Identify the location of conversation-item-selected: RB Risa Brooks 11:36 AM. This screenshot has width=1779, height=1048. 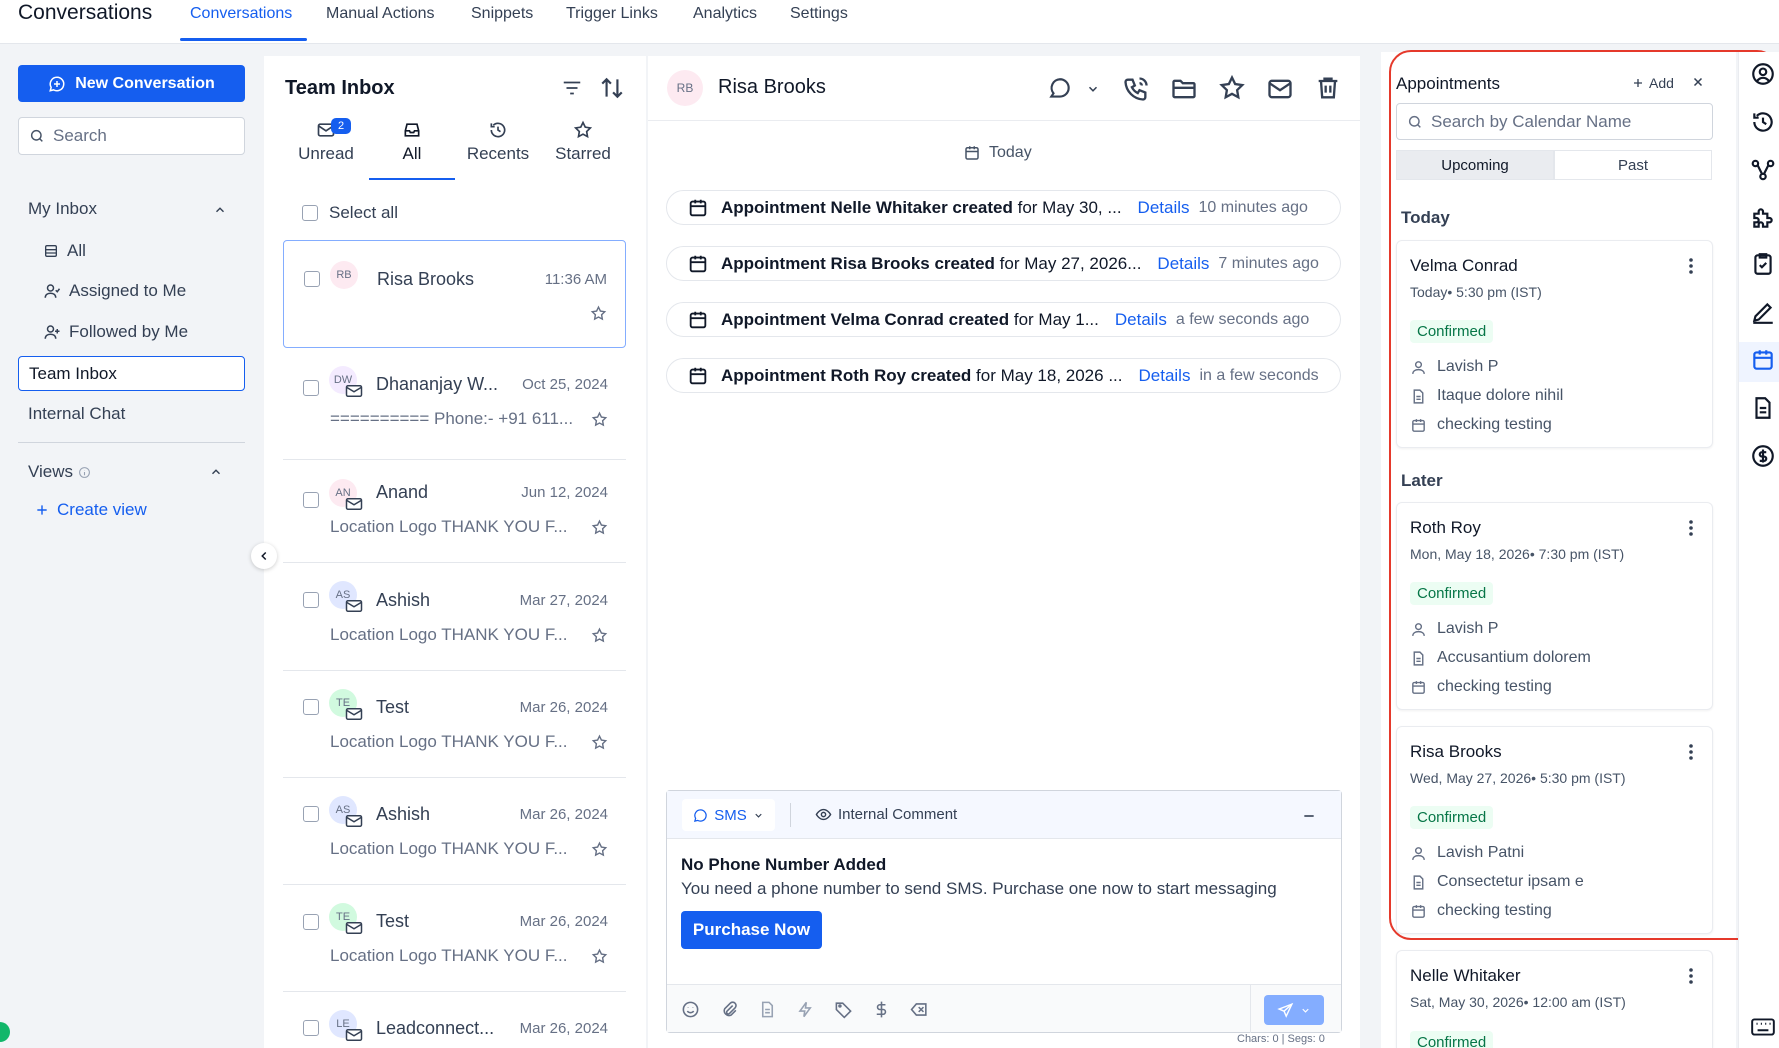
(454, 294).